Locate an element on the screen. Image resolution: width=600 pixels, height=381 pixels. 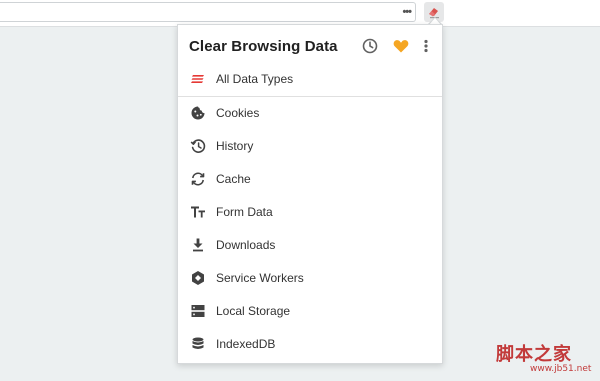
database-icon is located at coordinates (198, 344).